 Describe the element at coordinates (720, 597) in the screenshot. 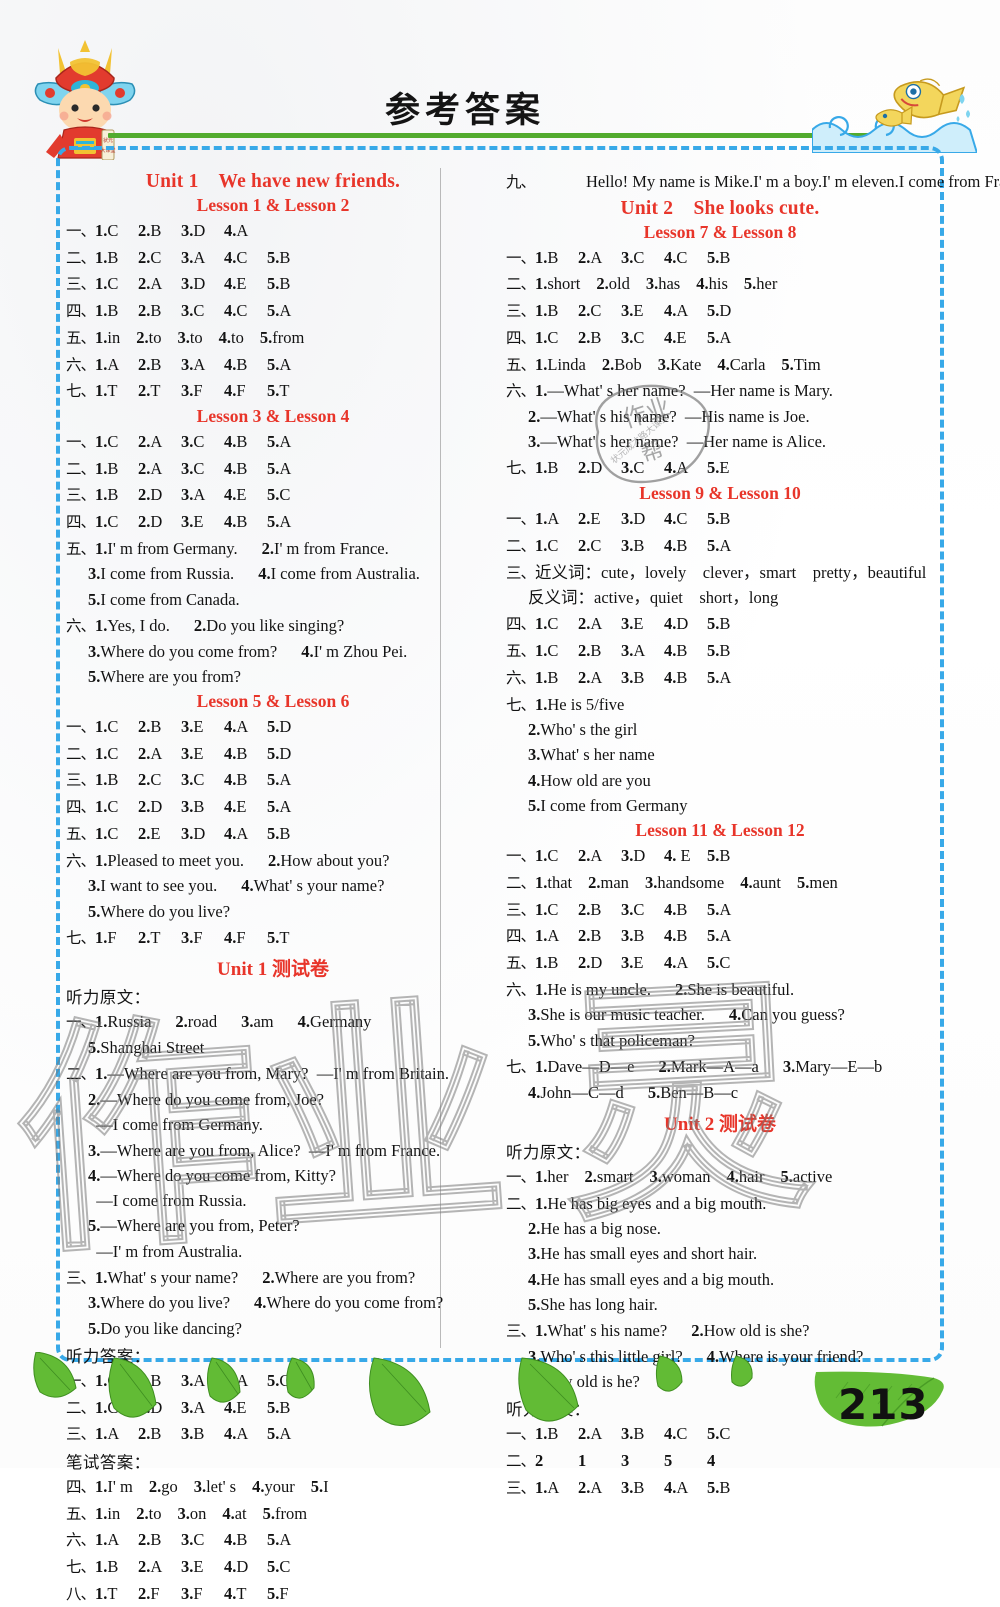

I see `answer-sentence-row: 反义词：active，quiet short，long` at that location.